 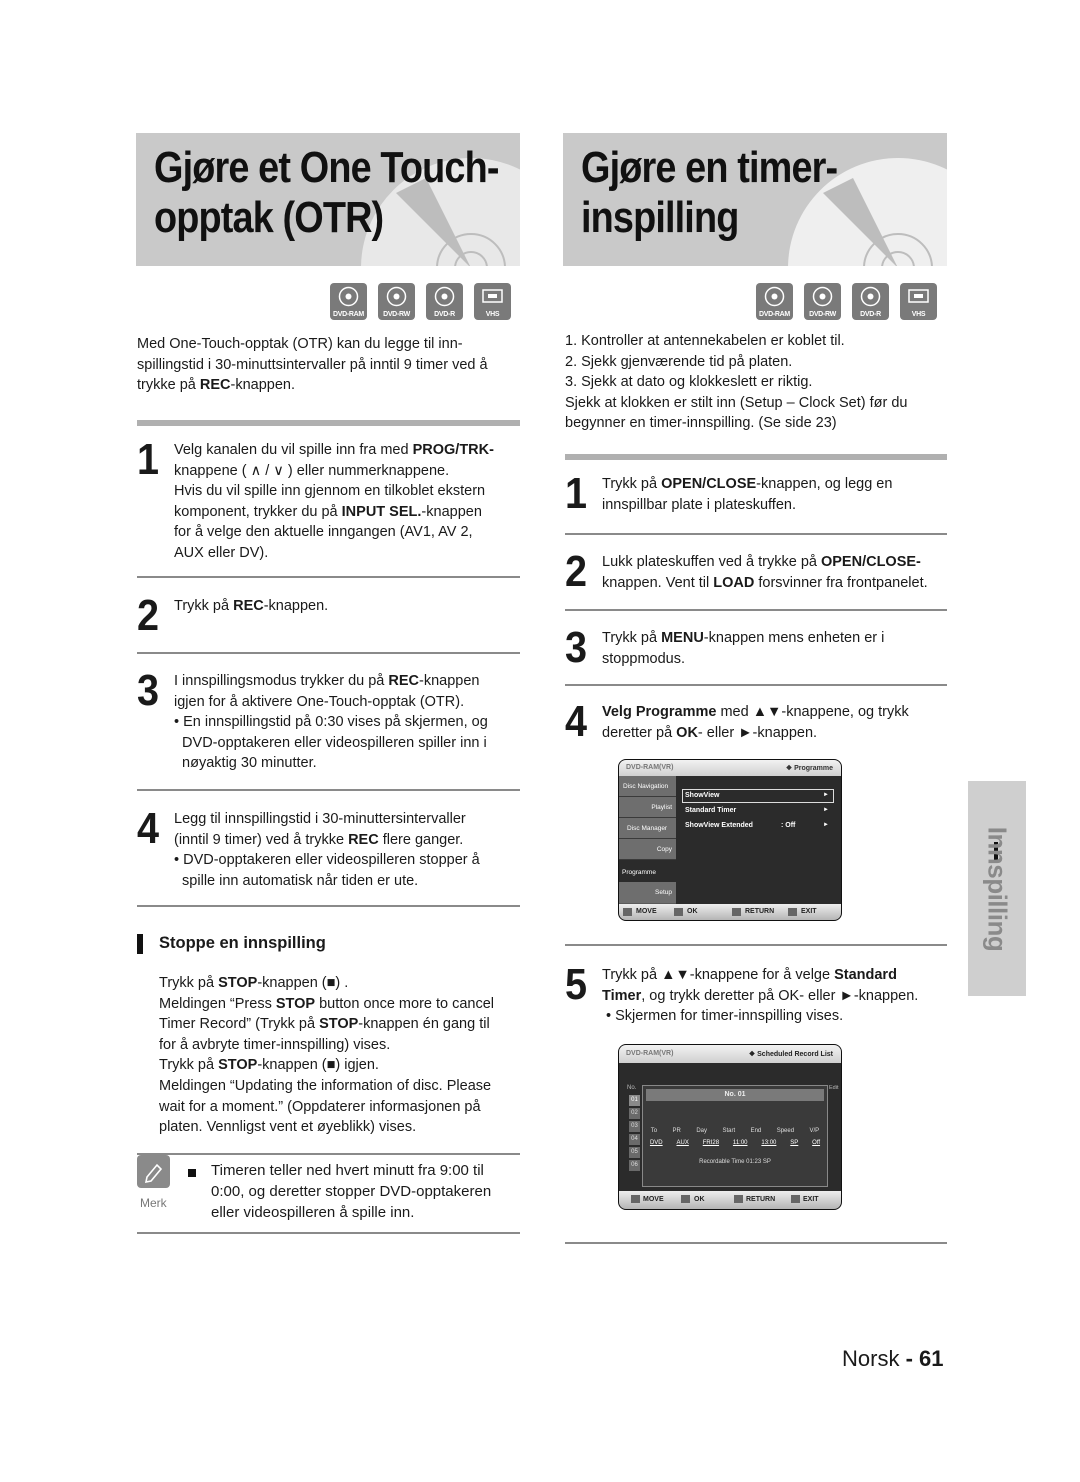 What do you see at coordinates (931, 1358) in the screenshot?
I see `page-number: 61` at bounding box center [931, 1358].